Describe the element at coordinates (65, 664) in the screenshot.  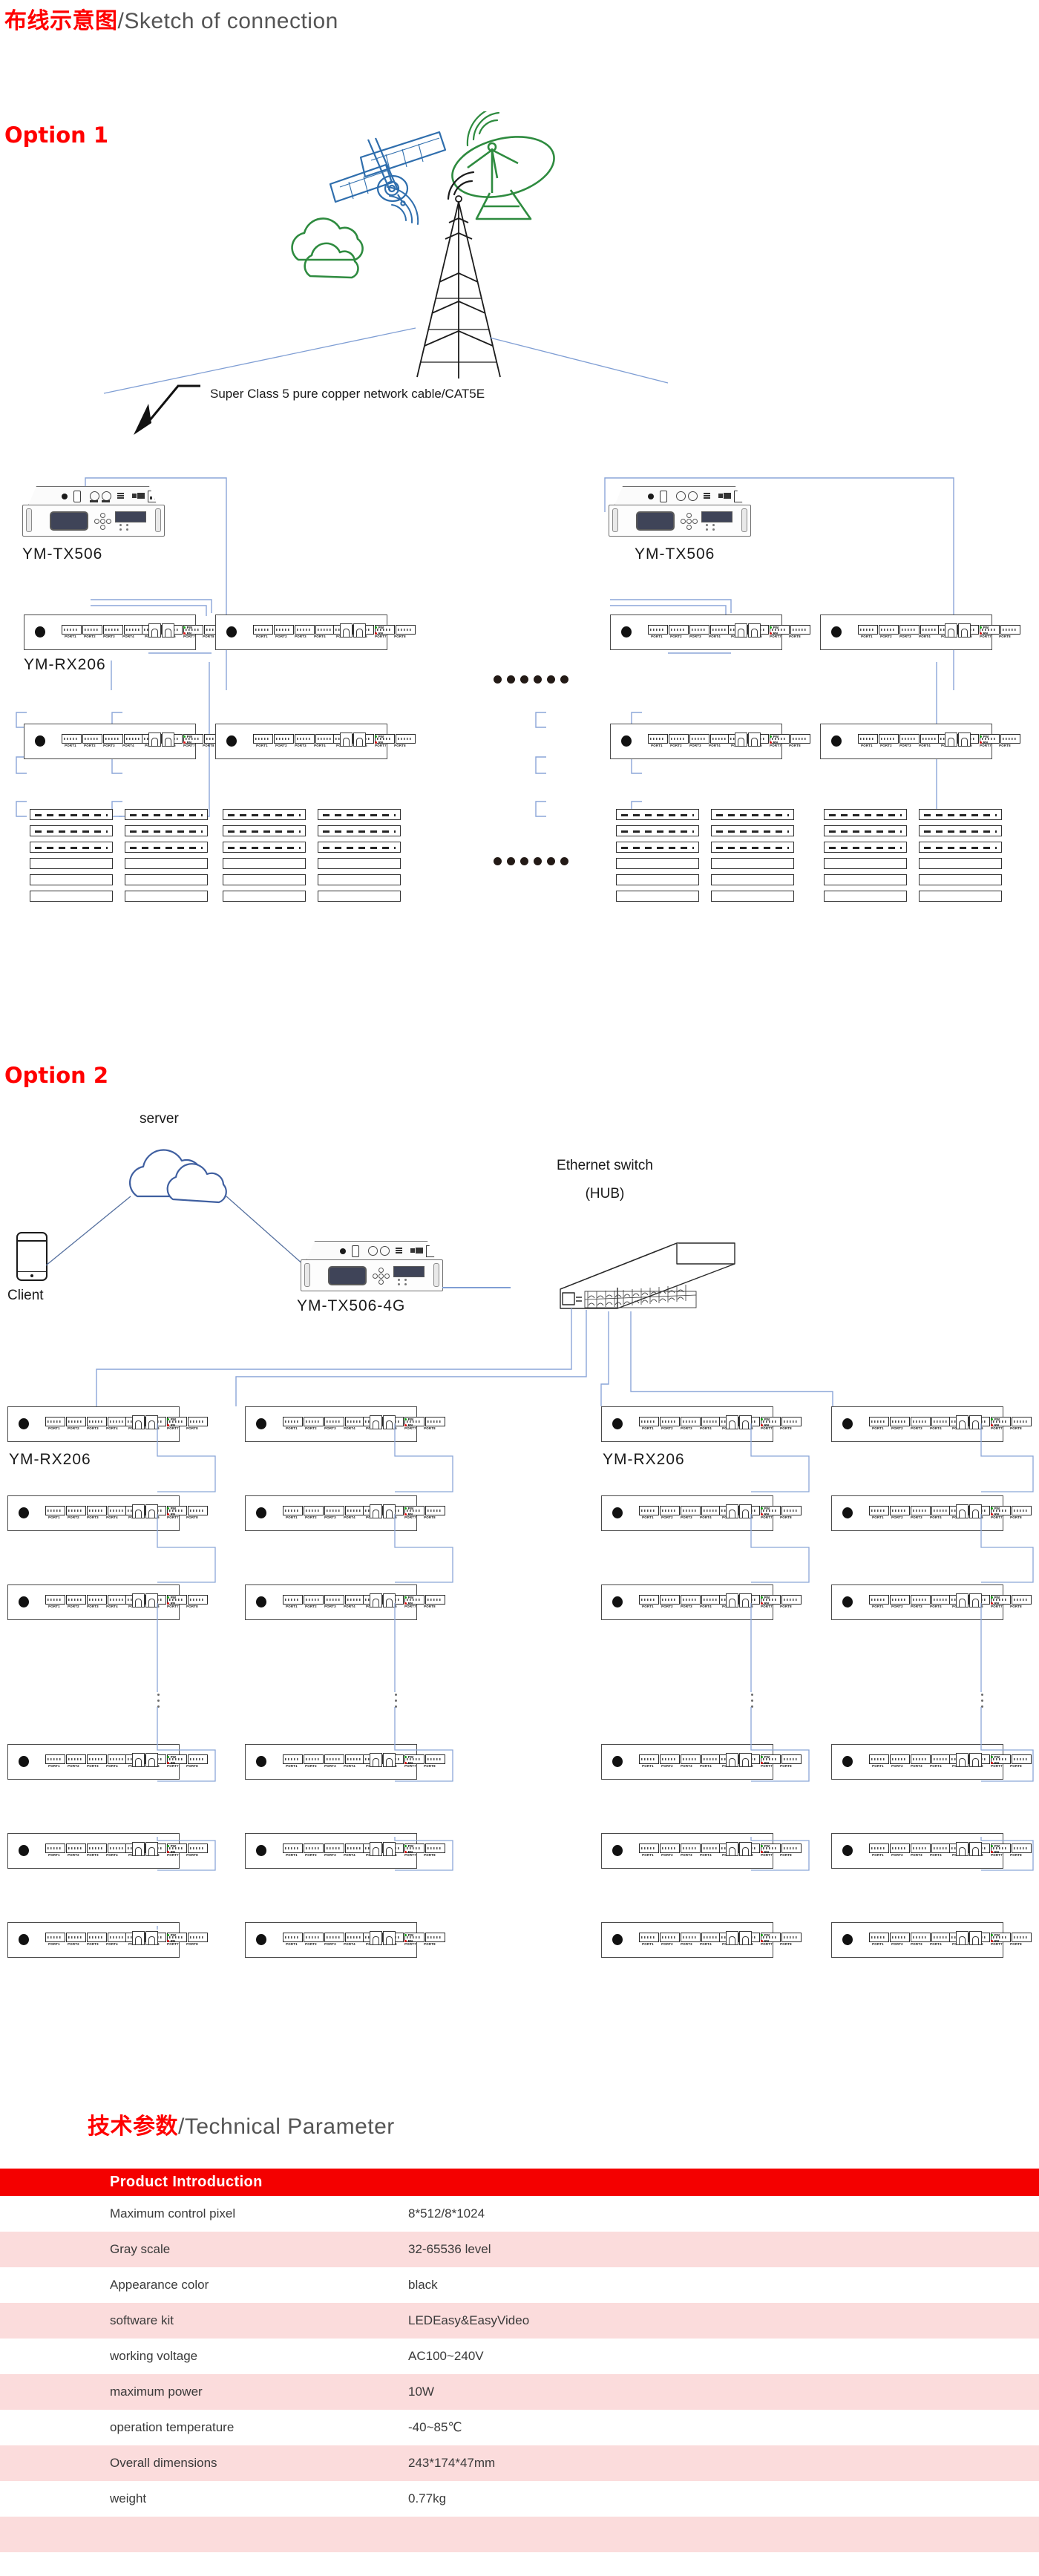
I see `rx206-label-option1: YM-RX206` at that location.